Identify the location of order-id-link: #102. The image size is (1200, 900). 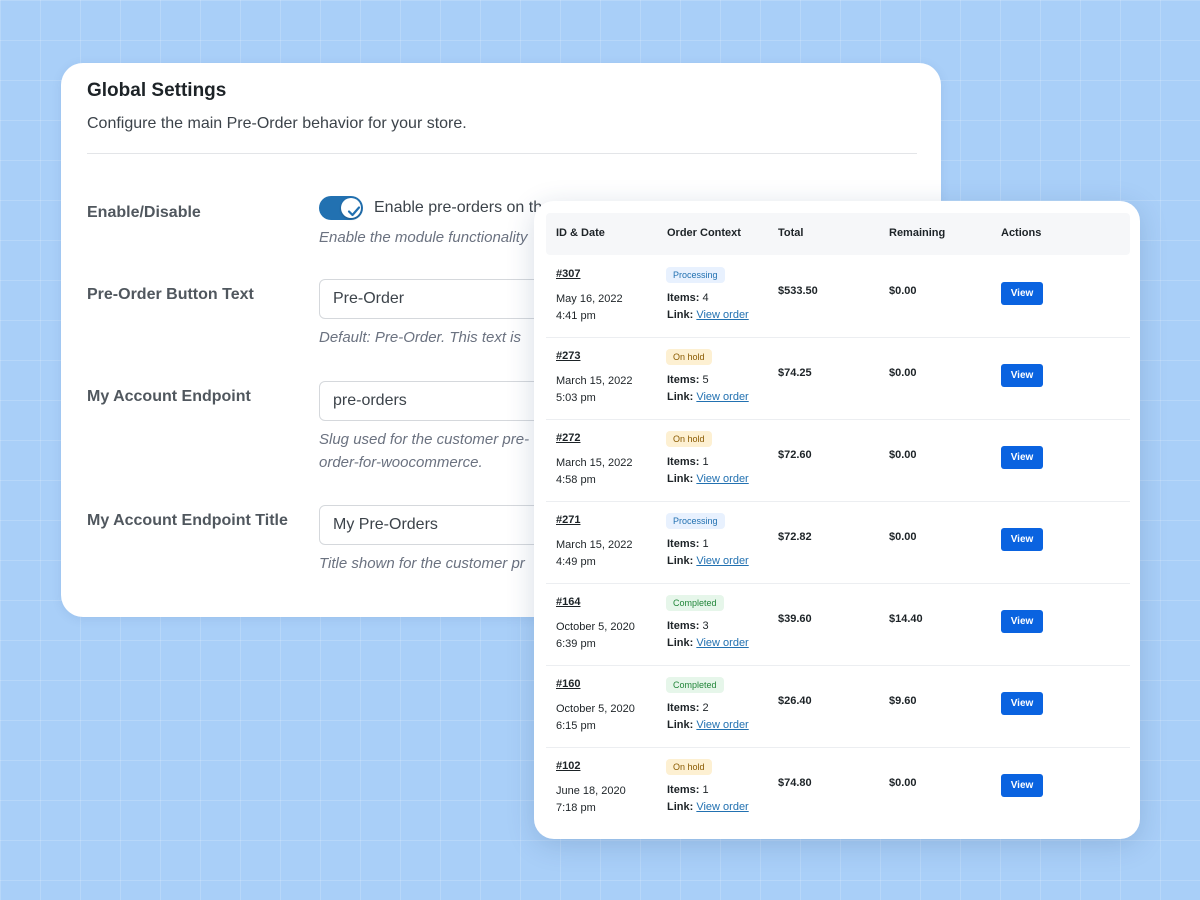
(568, 766).